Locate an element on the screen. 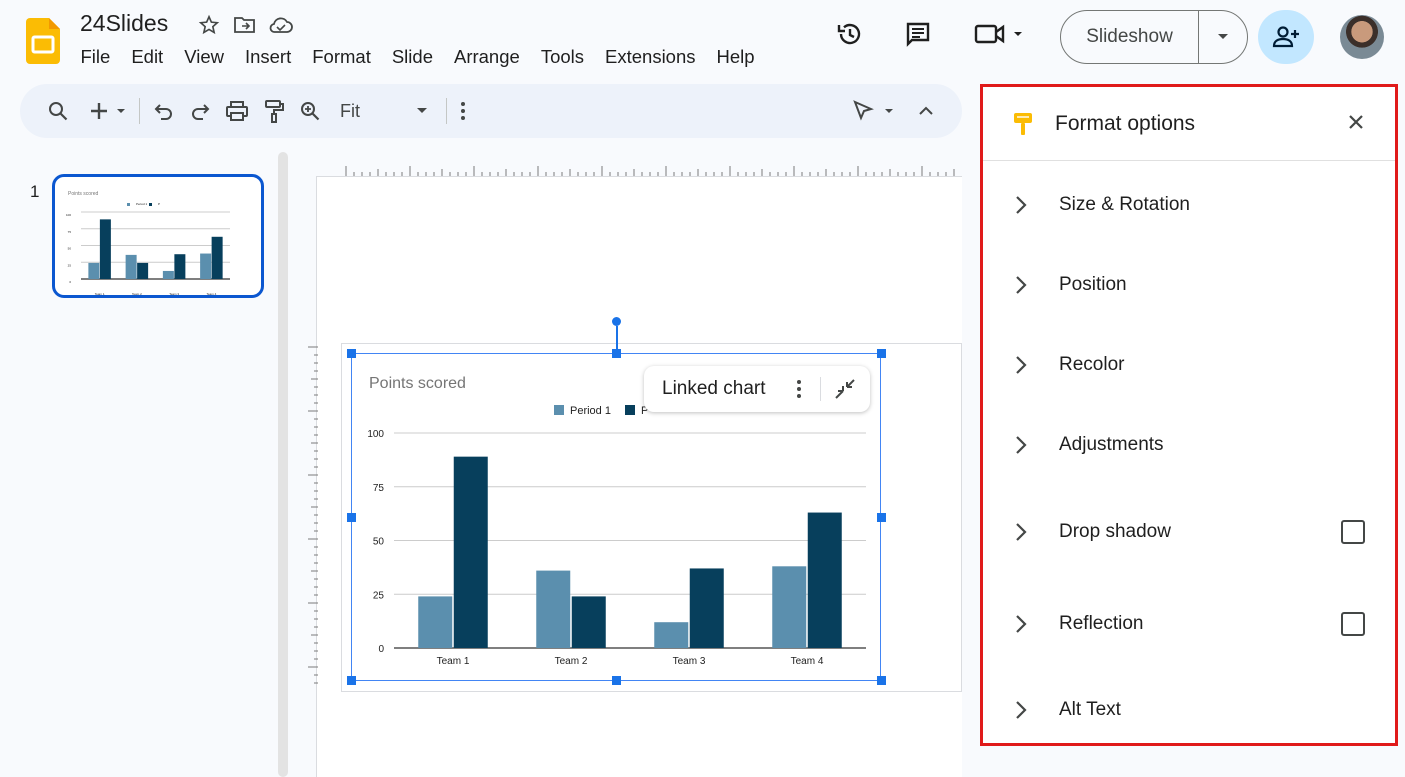 The height and width of the screenshot is (777, 1405). panel-item-label: Position is located at coordinates (1093, 284).